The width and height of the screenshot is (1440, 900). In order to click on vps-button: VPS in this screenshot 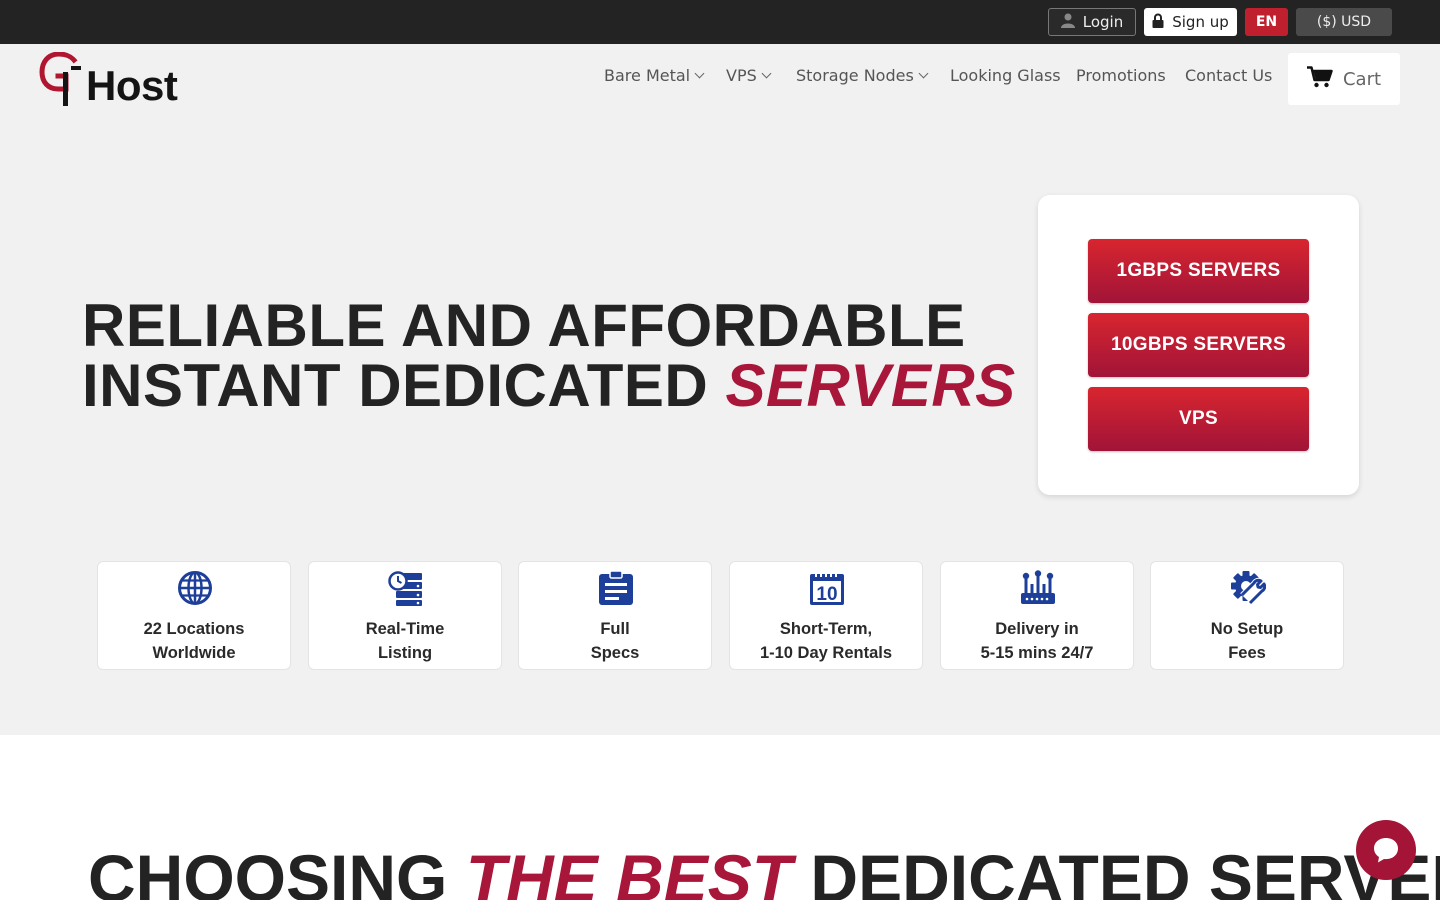, I will do `click(1198, 419)`.